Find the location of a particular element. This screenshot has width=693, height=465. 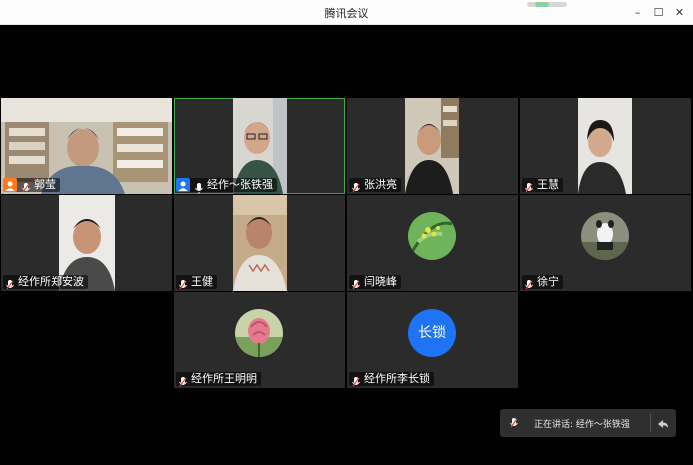

participant-name: 经作所王明明 is located at coordinates (224, 378).